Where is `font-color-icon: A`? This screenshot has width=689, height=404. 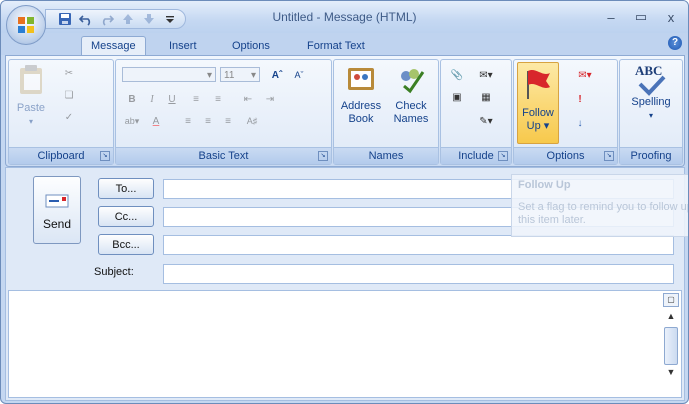
font-color-icon: A is located at coordinates (156, 121).